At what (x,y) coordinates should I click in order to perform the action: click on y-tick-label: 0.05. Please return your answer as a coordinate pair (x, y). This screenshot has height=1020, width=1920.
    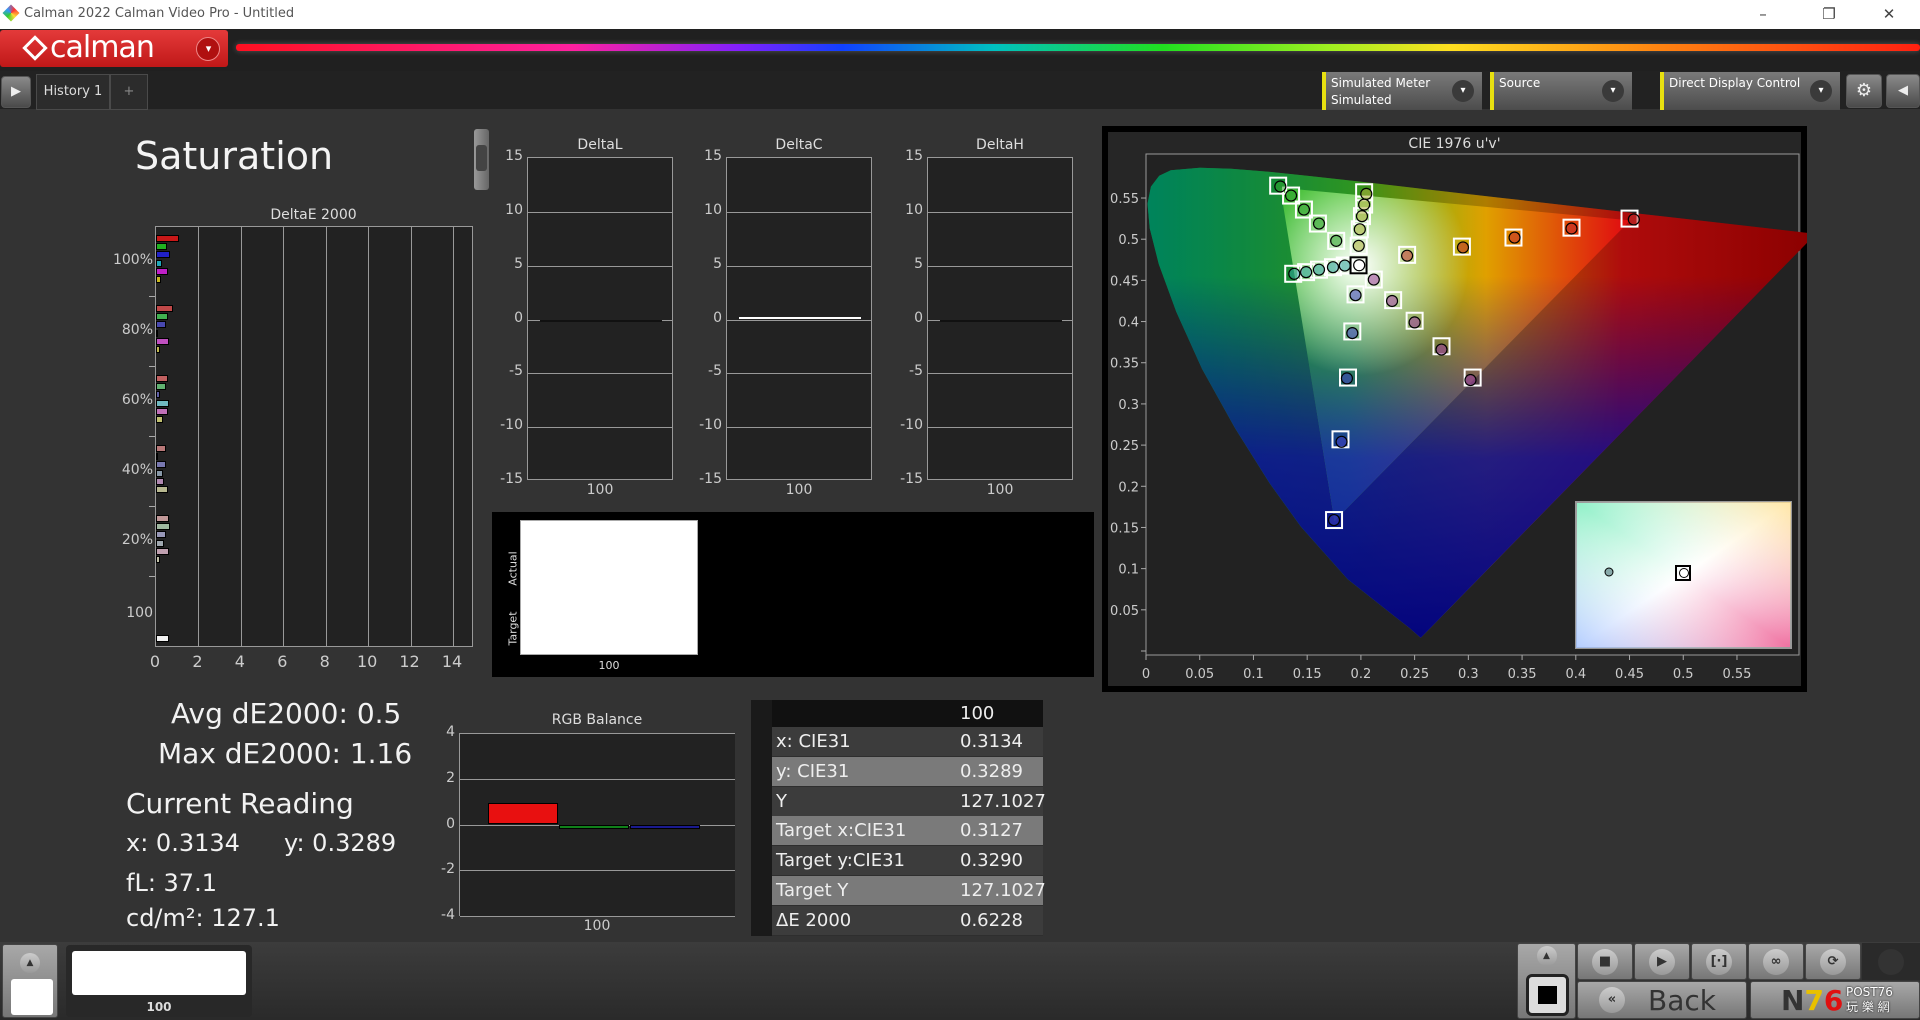
    Looking at the image, I should click on (1124, 611).